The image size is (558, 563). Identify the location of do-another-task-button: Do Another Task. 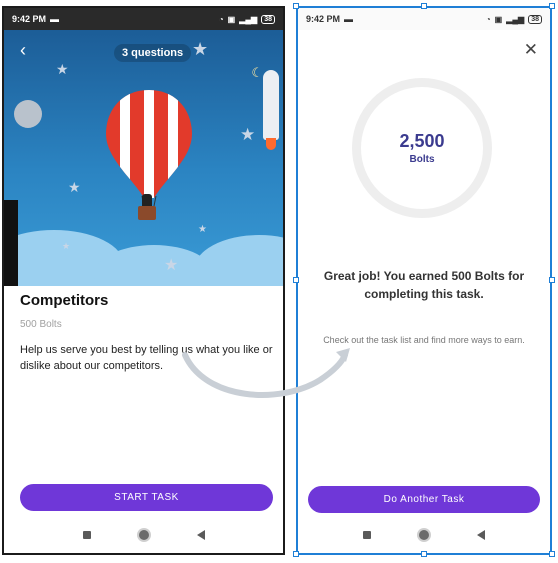
(424, 499).